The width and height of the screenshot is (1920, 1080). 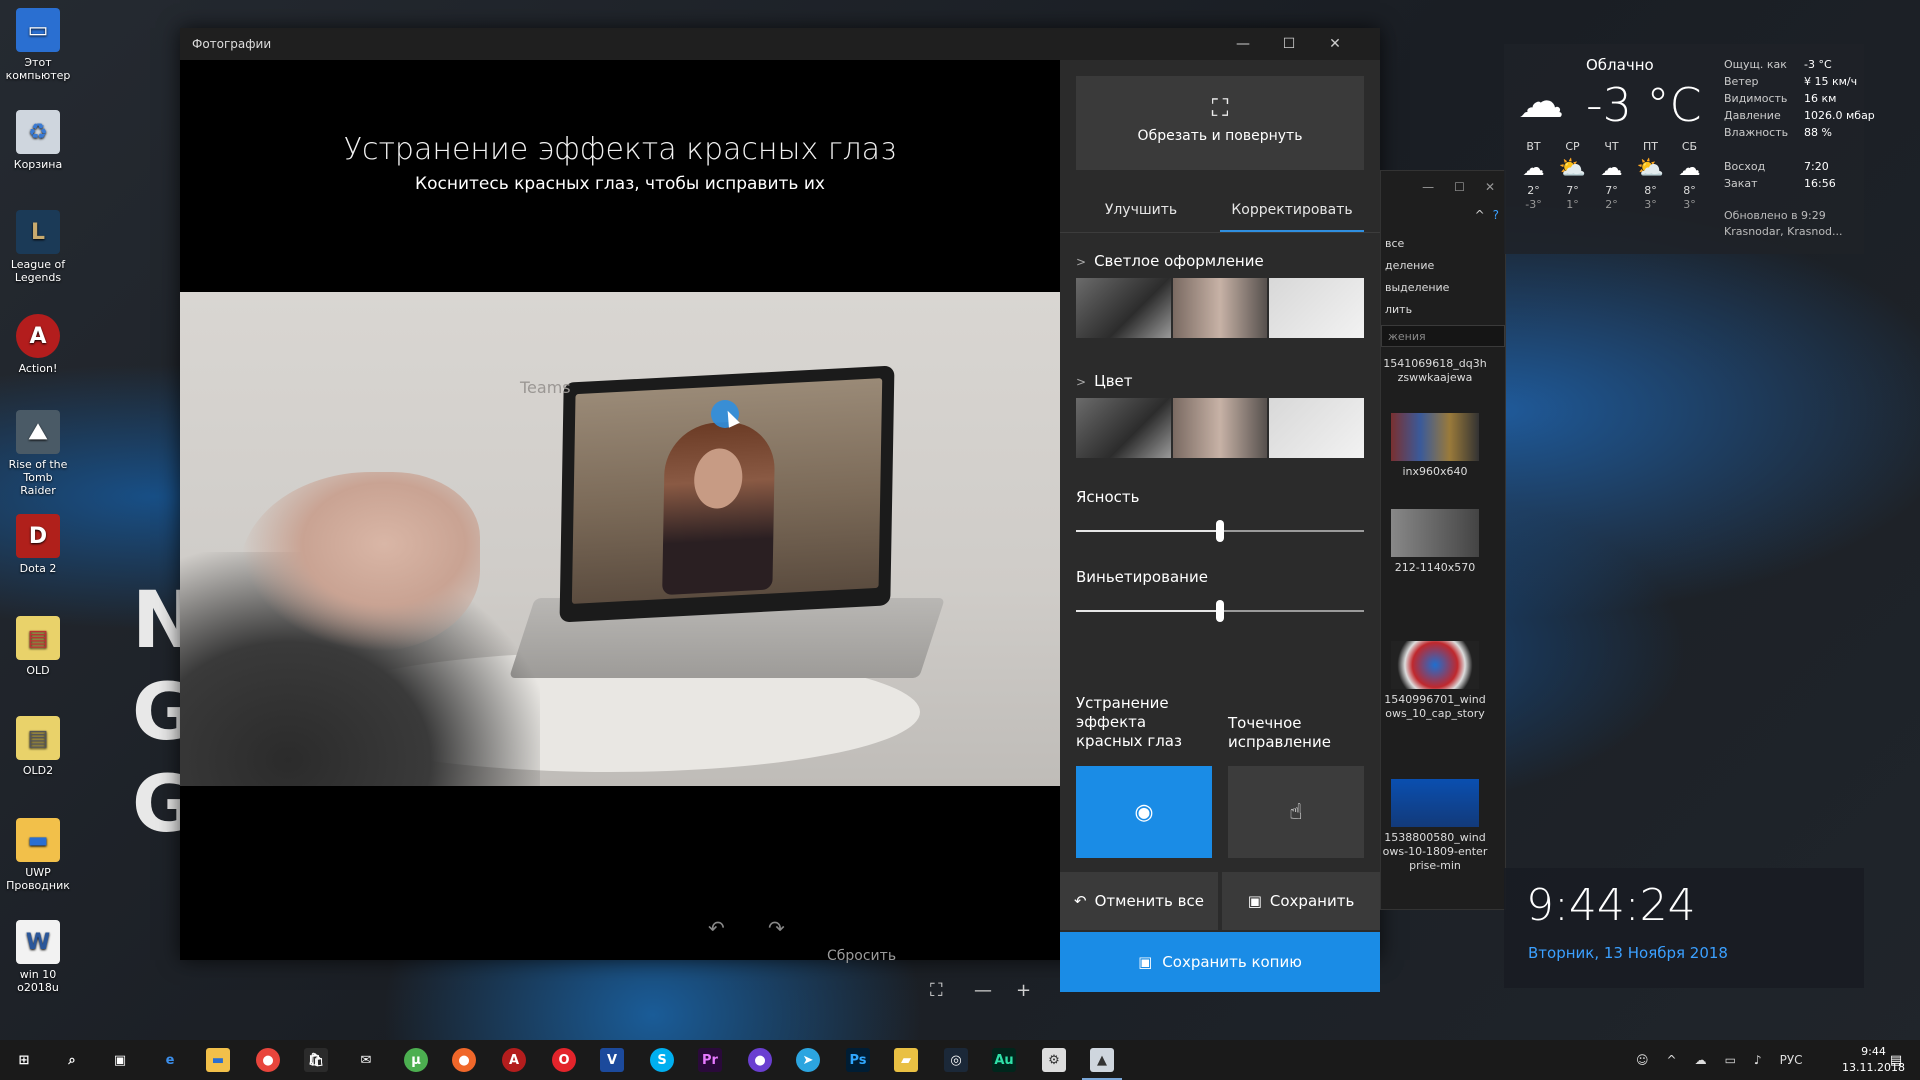 I want to click on mail-button: ✉, so click(x=366, y=1060).